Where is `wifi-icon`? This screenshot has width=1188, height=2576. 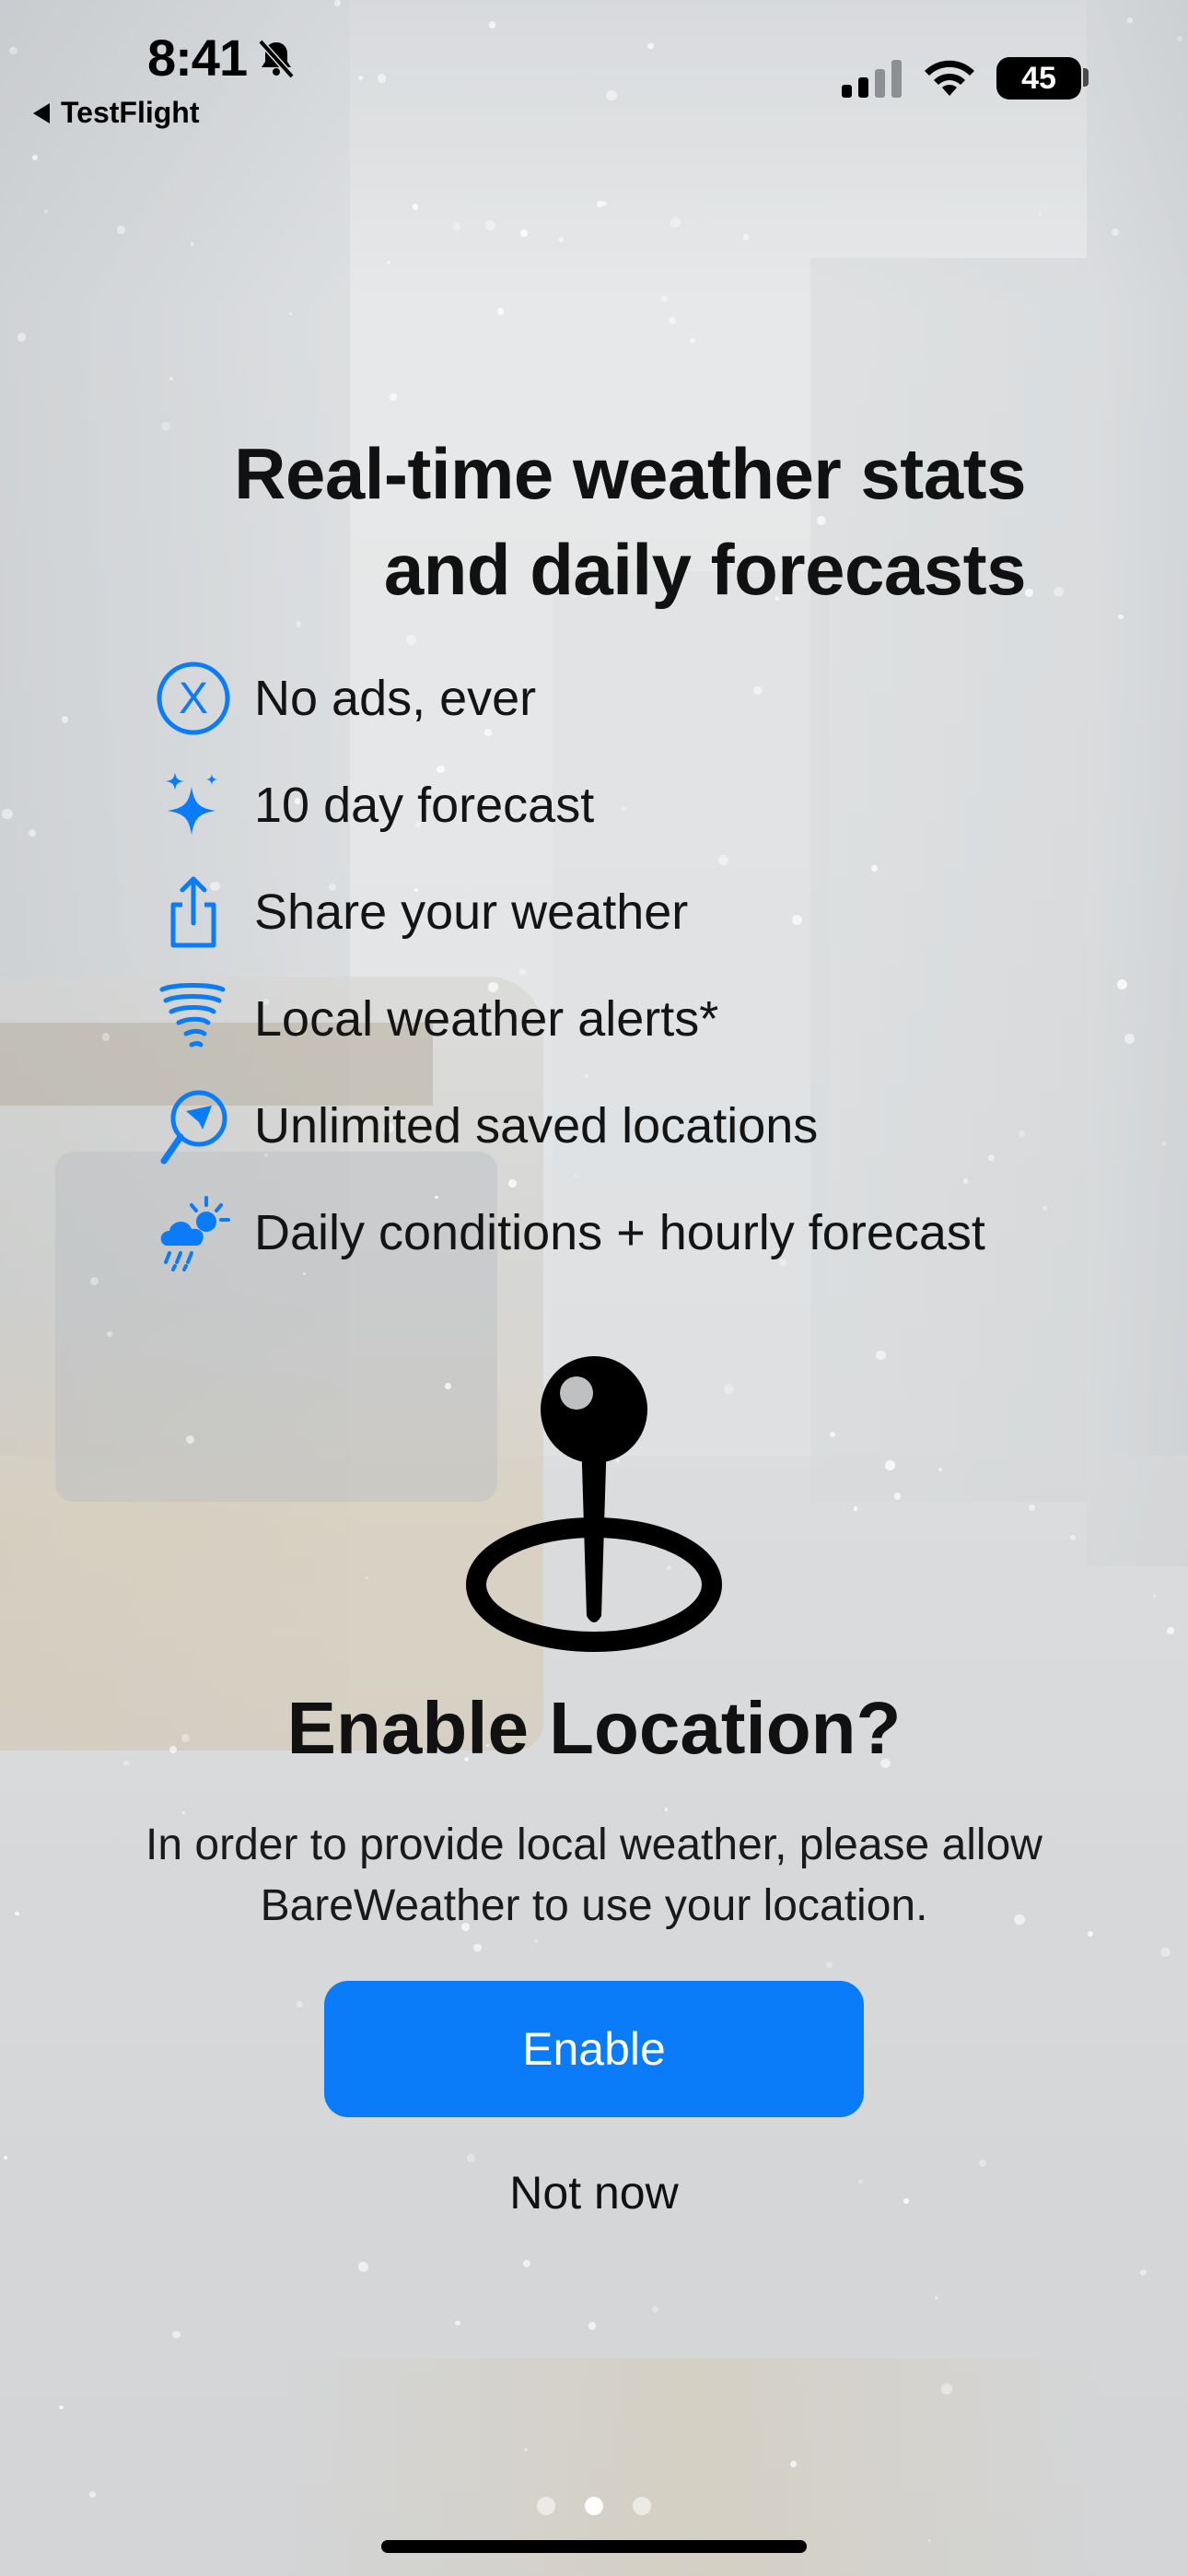
wifi-icon is located at coordinates (949, 78).